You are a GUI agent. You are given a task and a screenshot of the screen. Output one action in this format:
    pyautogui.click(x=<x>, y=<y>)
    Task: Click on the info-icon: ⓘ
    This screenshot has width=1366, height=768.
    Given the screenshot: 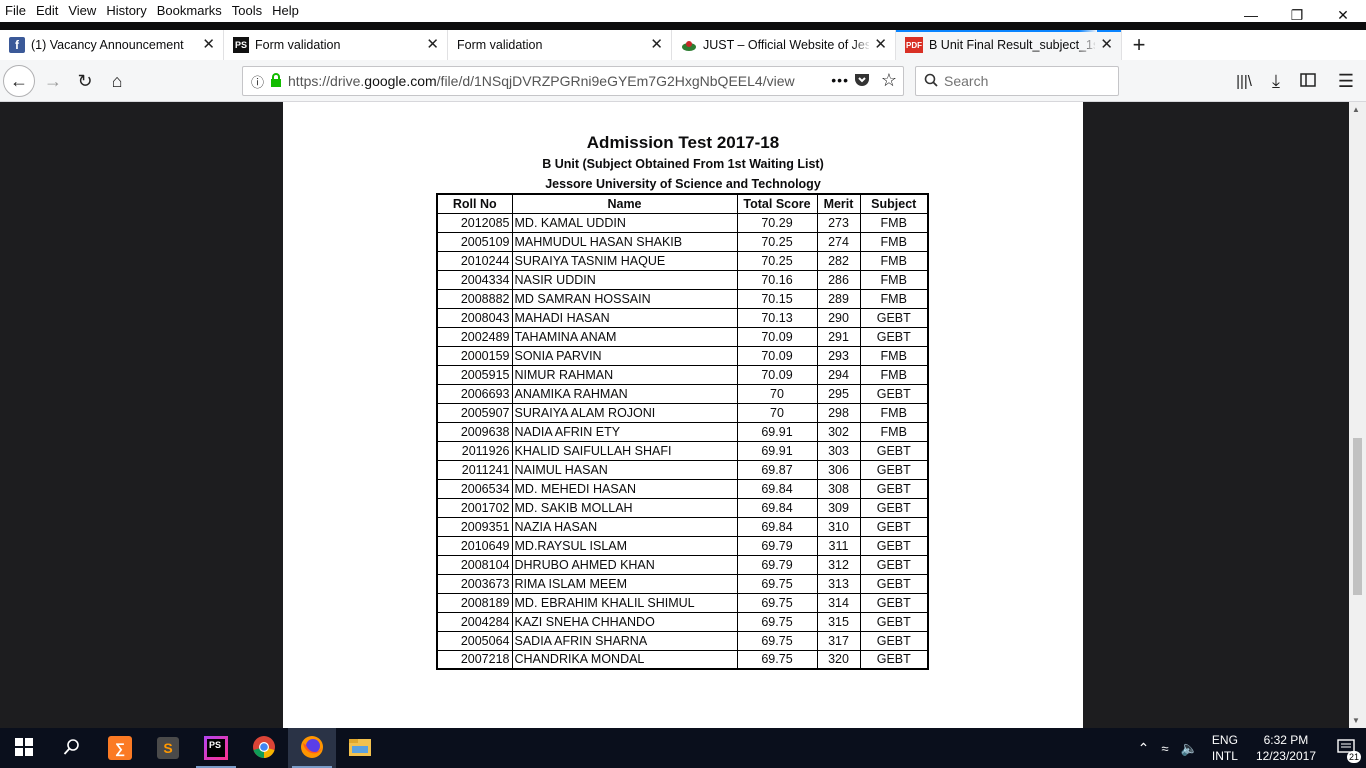 What is the action you would take?
    pyautogui.click(x=257, y=81)
    